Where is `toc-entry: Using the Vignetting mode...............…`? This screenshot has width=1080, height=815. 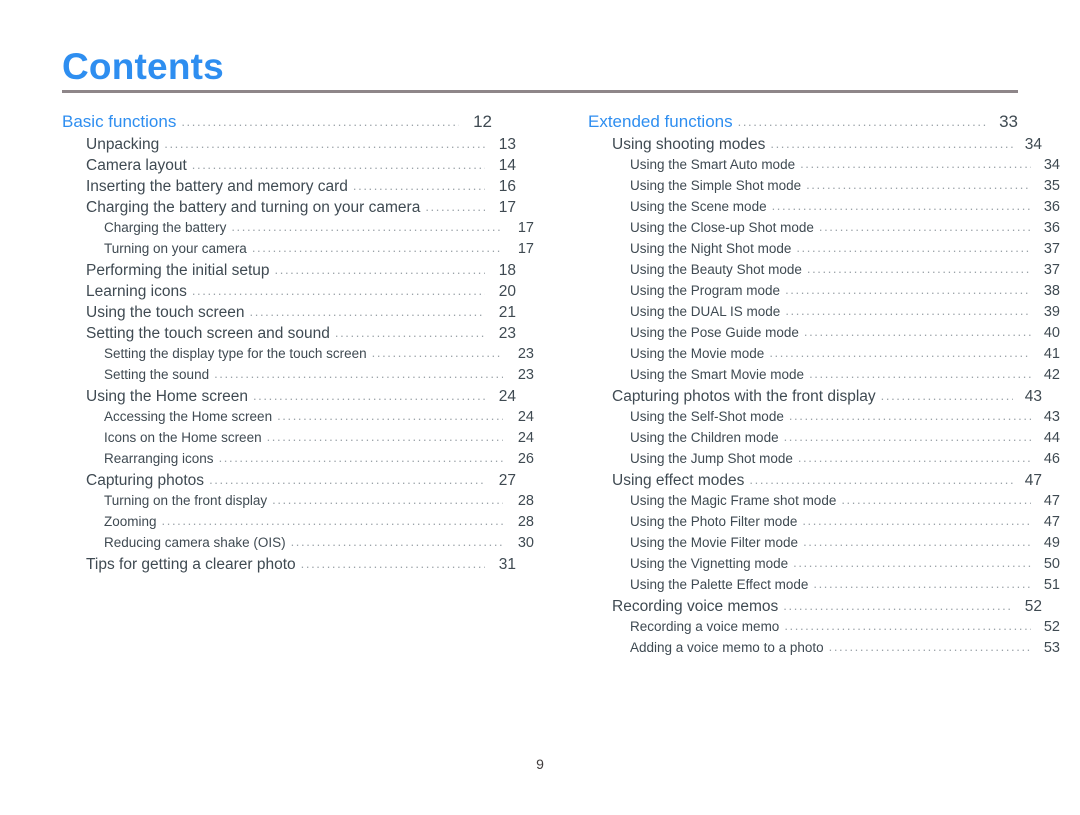
toc-entry: Using the Vignetting mode...............… is located at coordinates (845, 566).